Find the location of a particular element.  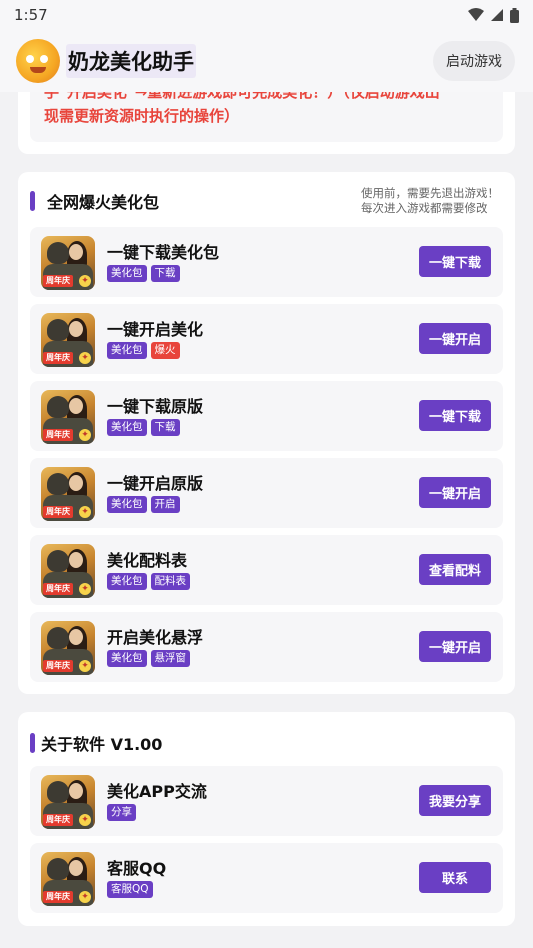

list-item: 周年庆 ✦ 美化APP交流 分享 我要分享 is located at coordinates (266, 801).